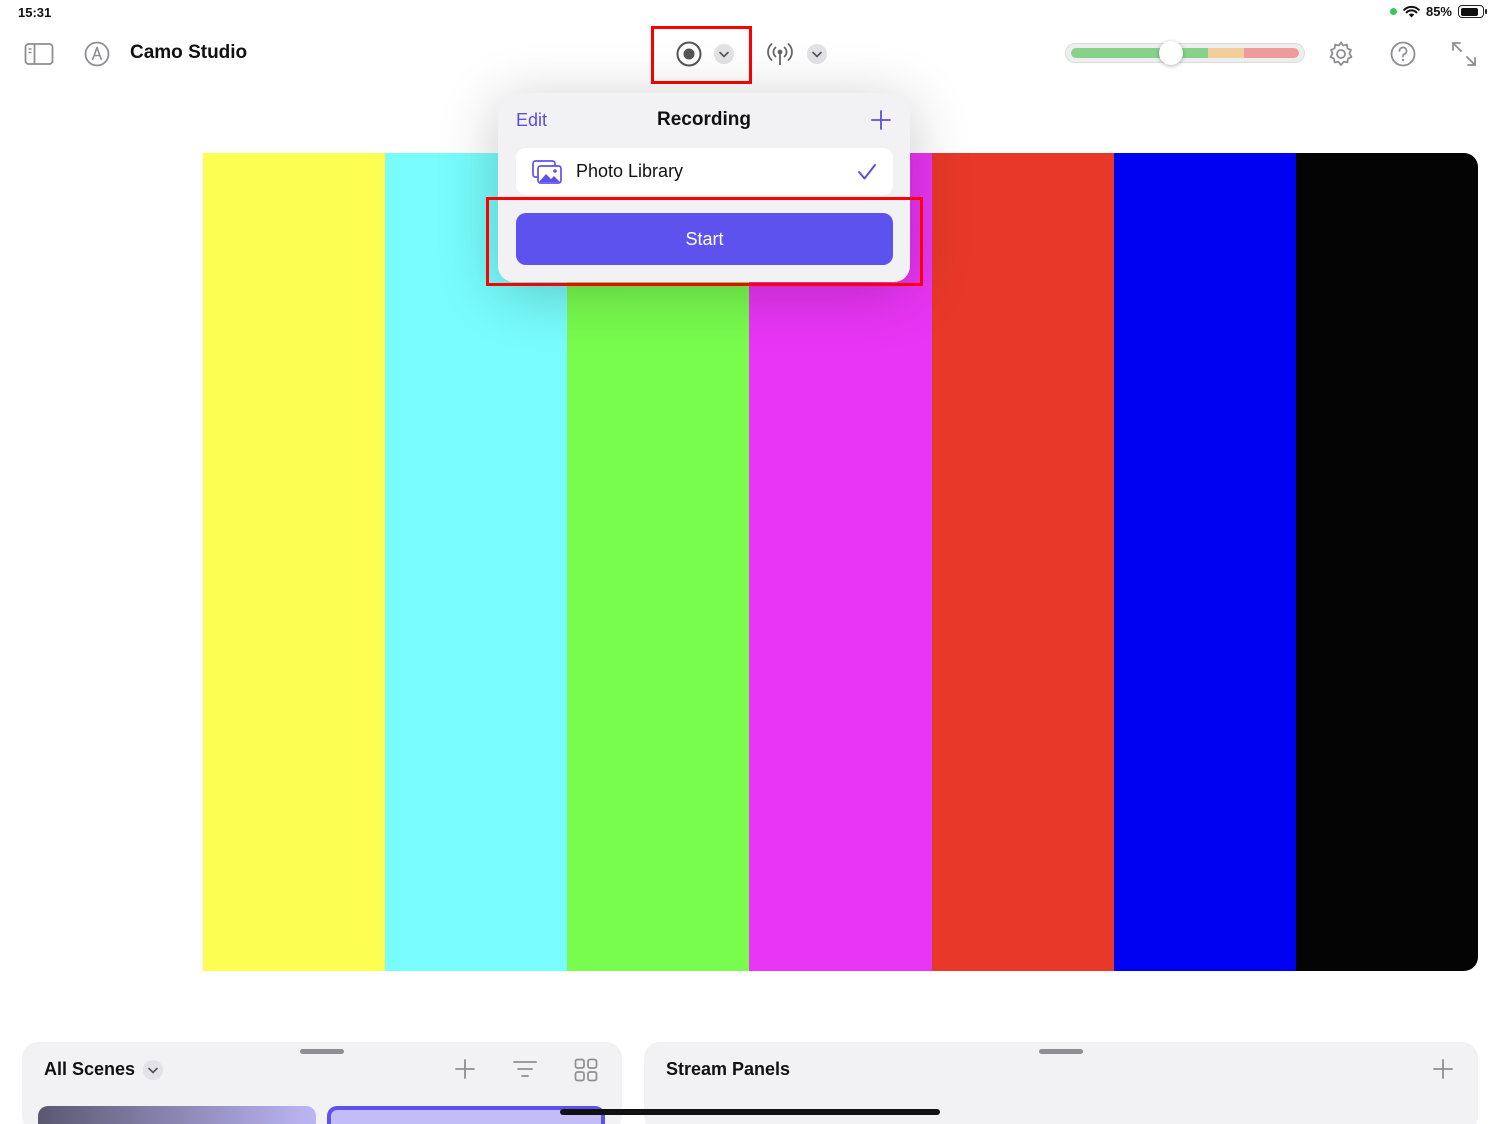 This screenshot has width=1500, height=1124. Describe the element at coordinates (1403, 54) in the screenshot. I see `help-icon` at that location.